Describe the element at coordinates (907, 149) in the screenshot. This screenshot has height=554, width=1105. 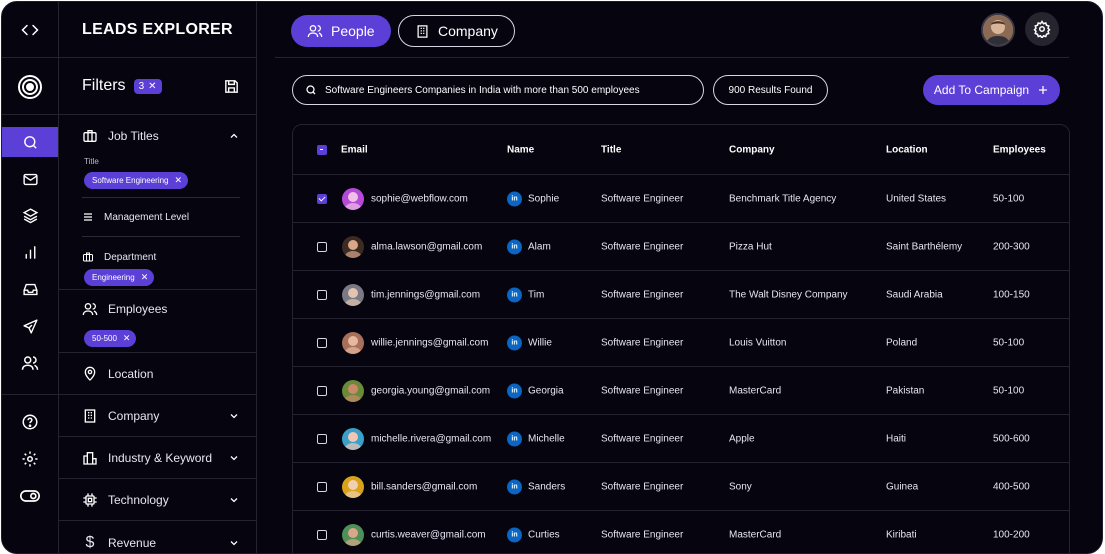
I see `header-location: Location` at that location.